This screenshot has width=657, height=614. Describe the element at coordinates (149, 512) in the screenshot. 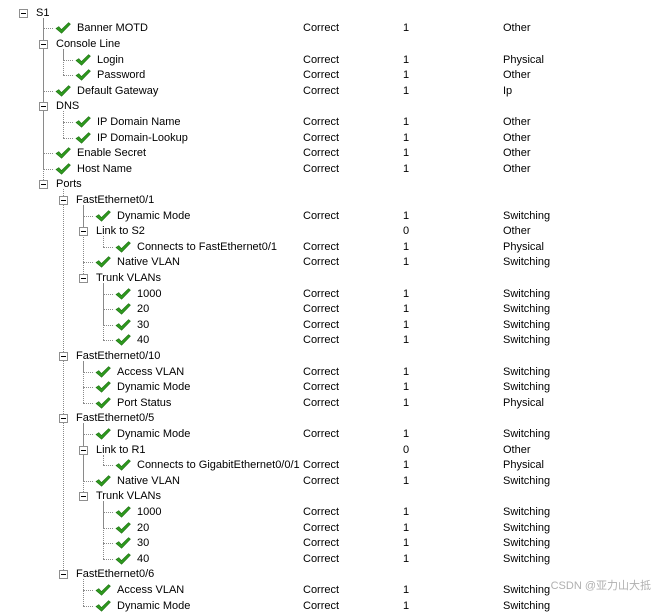

I see `tree-item-label: 1000` at that location.